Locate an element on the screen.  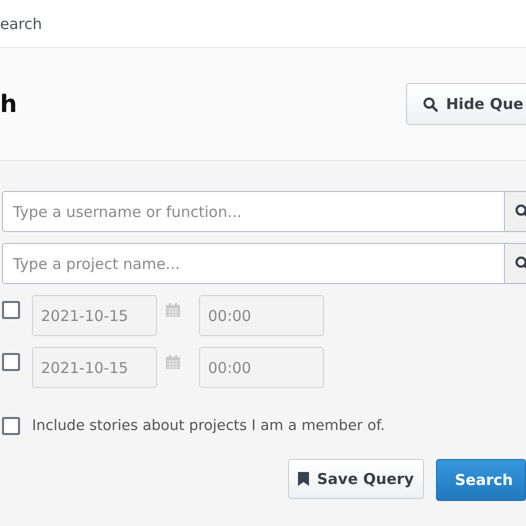
save-query-button: Save Query is located at coordinates (356, 479).